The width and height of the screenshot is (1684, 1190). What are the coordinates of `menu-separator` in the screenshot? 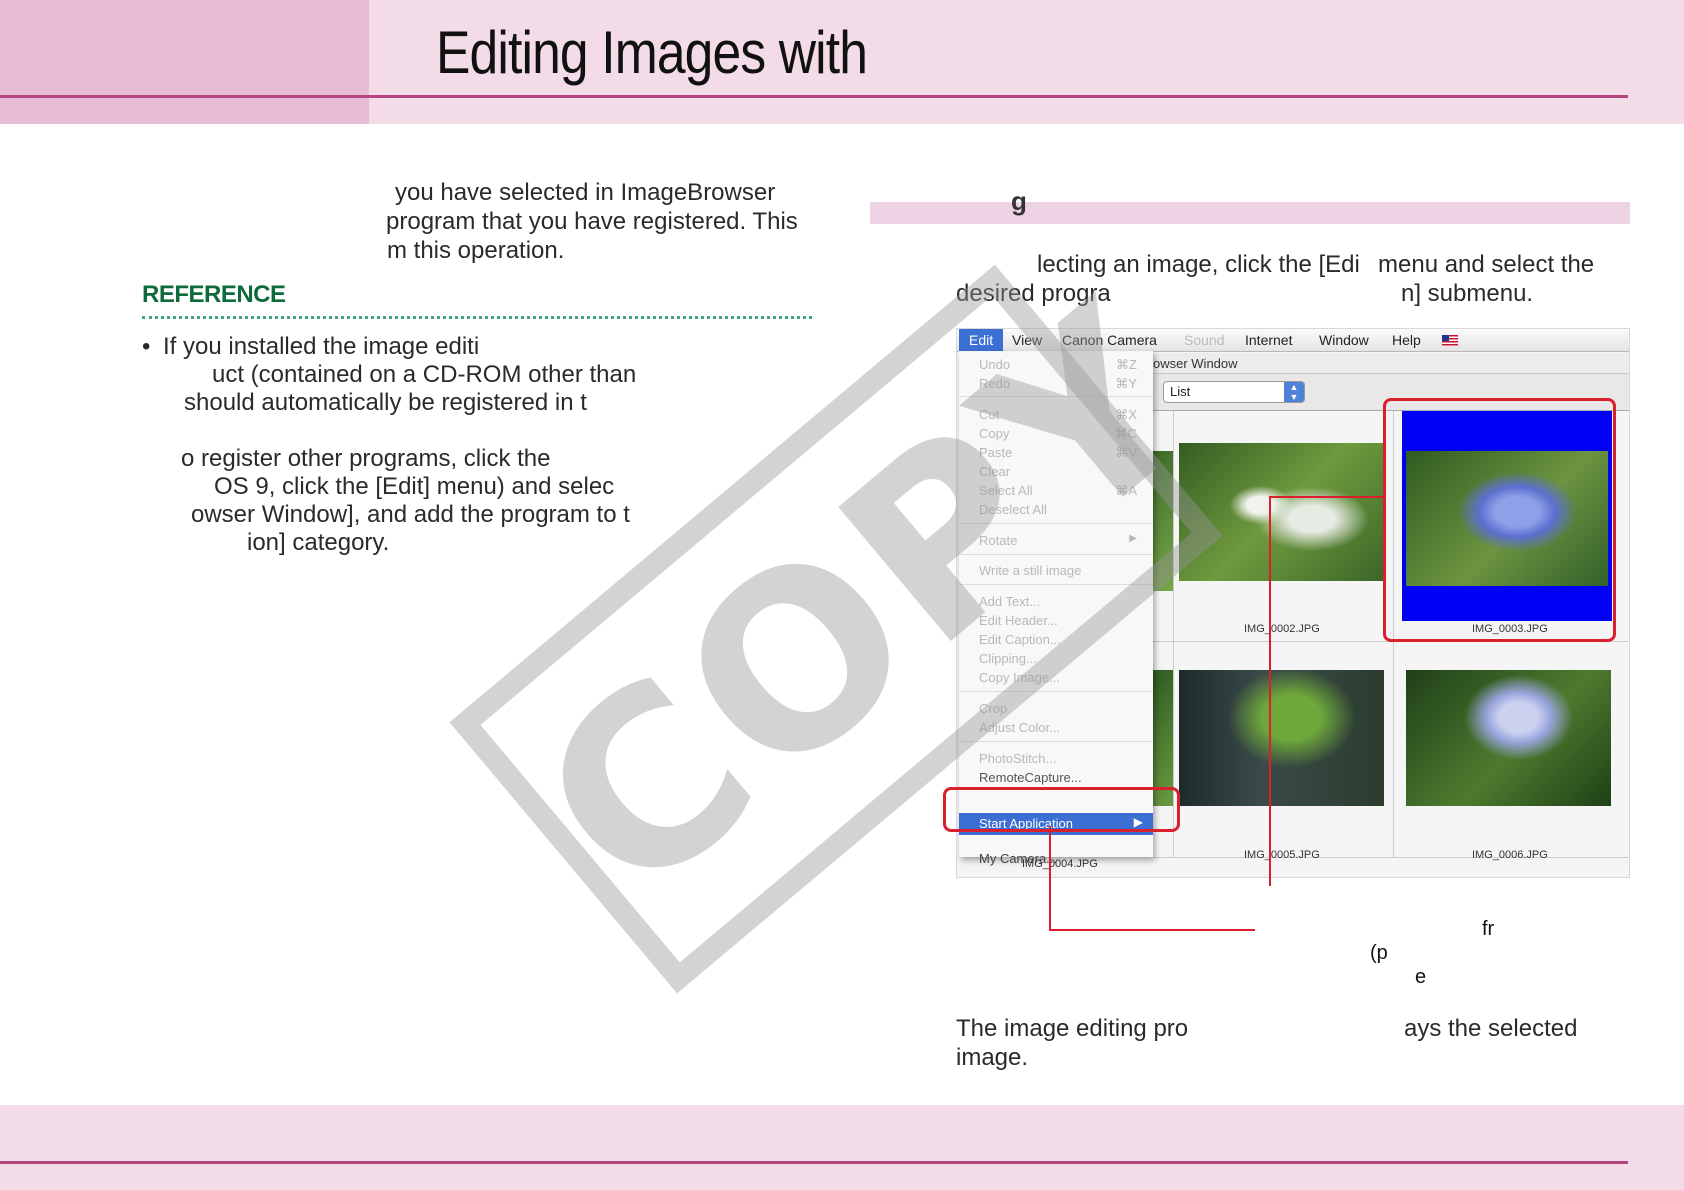 It's located at (1056, 741).